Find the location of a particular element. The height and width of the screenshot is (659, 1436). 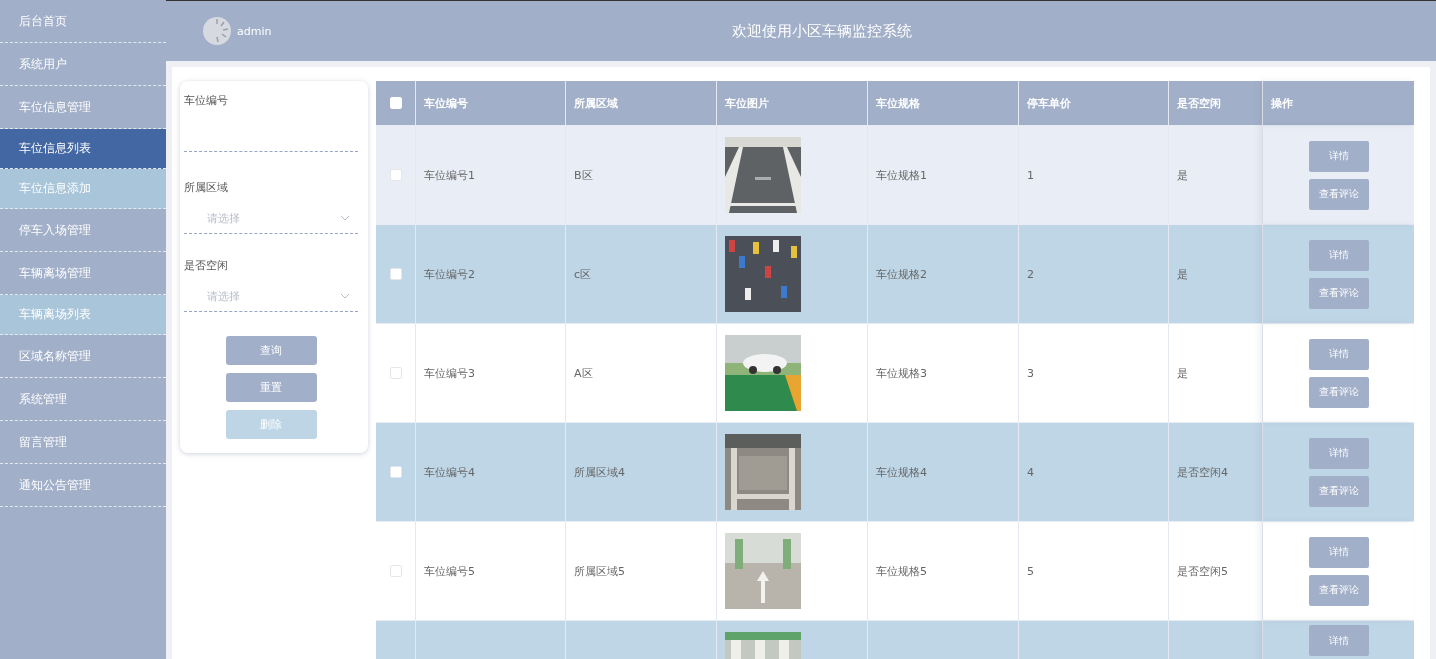

table-cell: 车位规格3 is located at coordinates (901, 373).